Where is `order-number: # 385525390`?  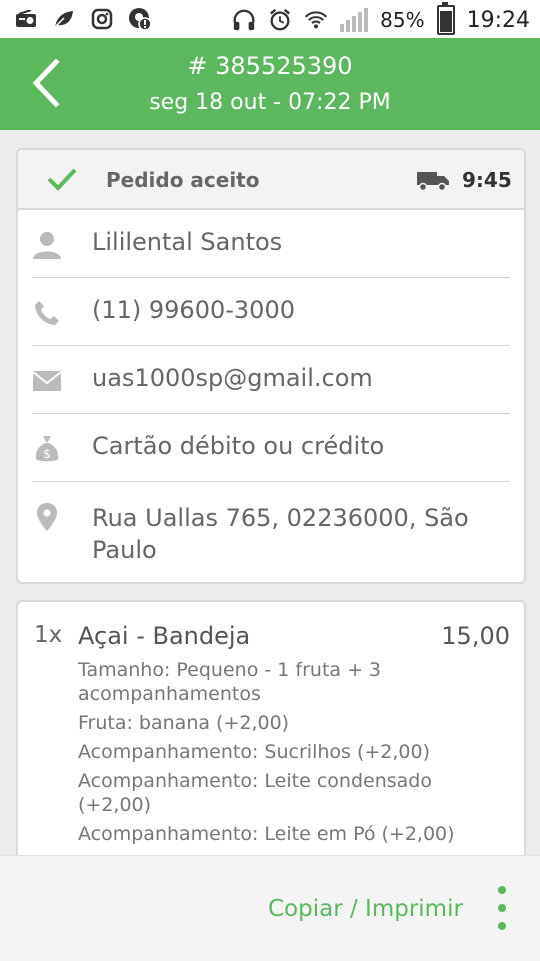 order-number: # 385525390 is located at coordinates (270, 66).